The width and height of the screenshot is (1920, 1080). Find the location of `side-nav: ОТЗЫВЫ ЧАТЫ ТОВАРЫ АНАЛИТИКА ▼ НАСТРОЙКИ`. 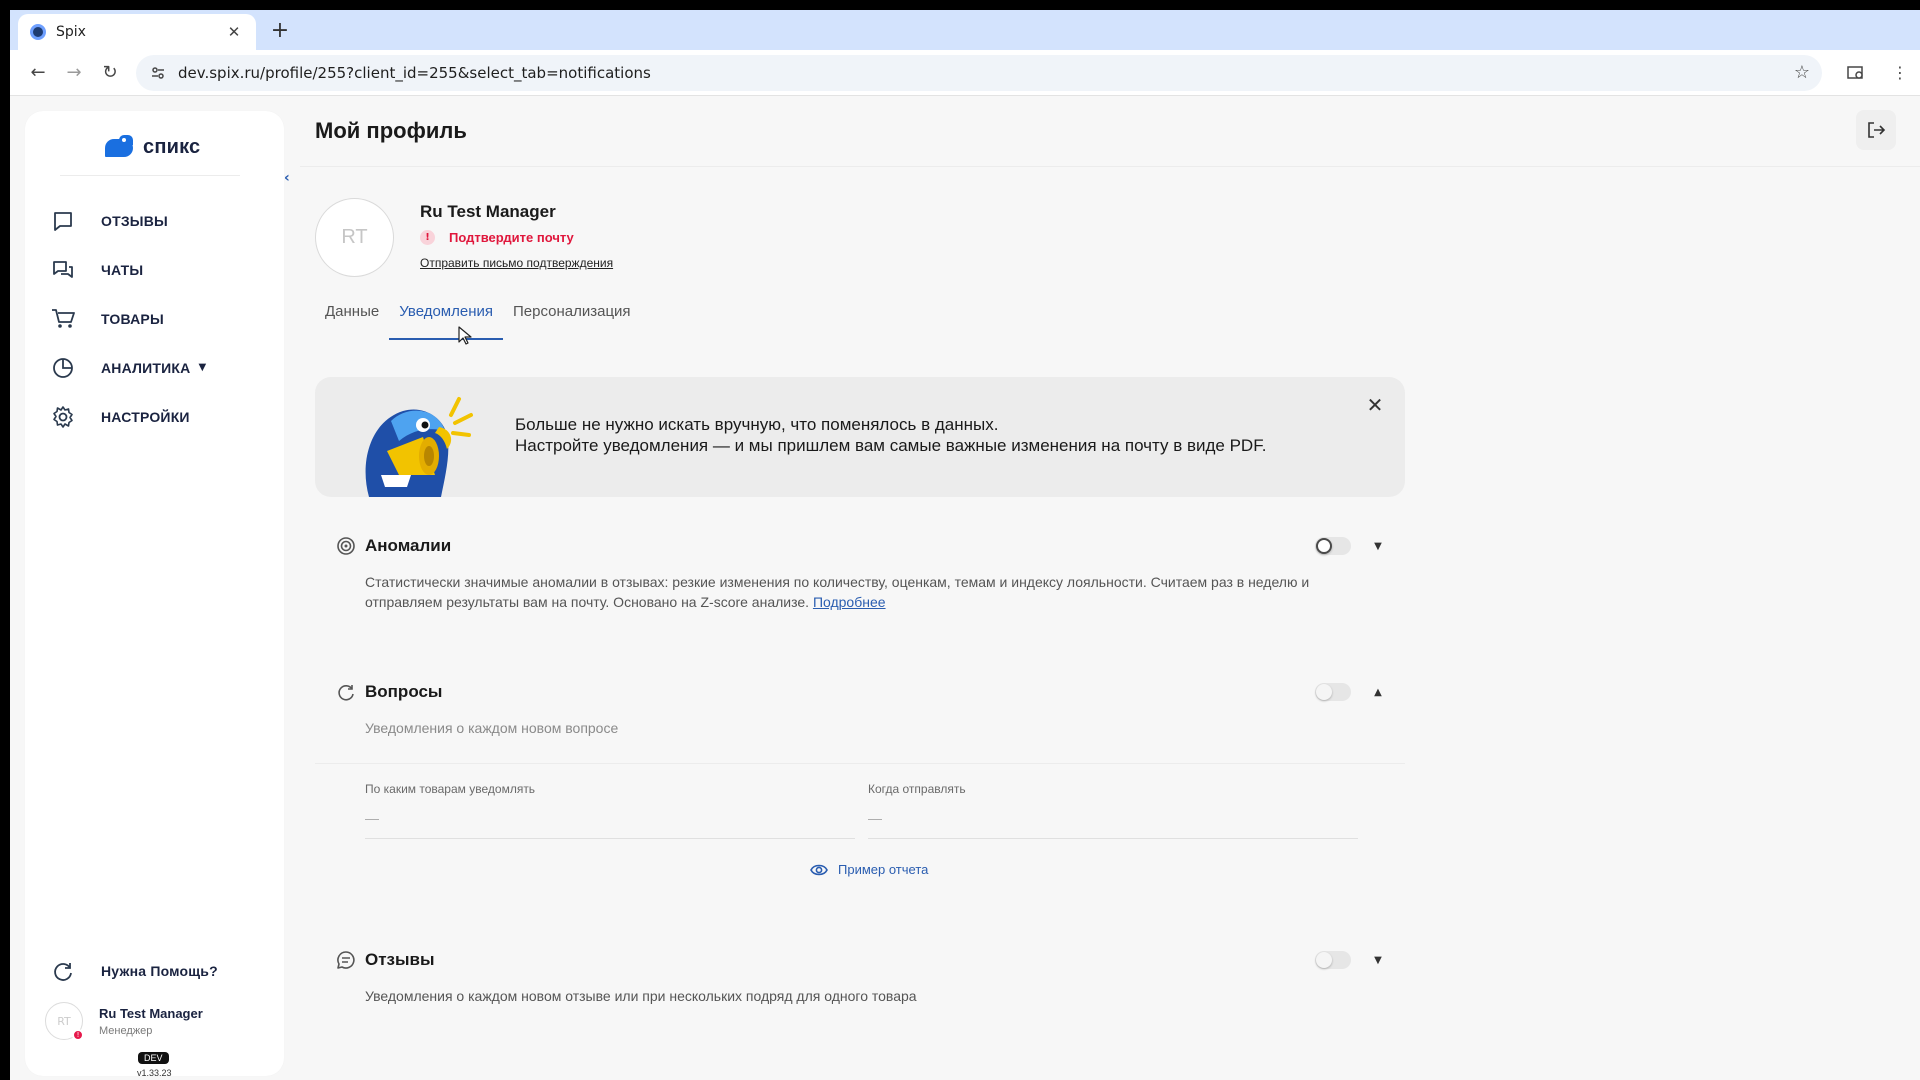

side-nav: ОТЗЫВЫ ЧАТЫ ТОВАРЫ АНАЛИТИКА ▼ НАСТРОЙКИ is located at coordinates (154, 318).